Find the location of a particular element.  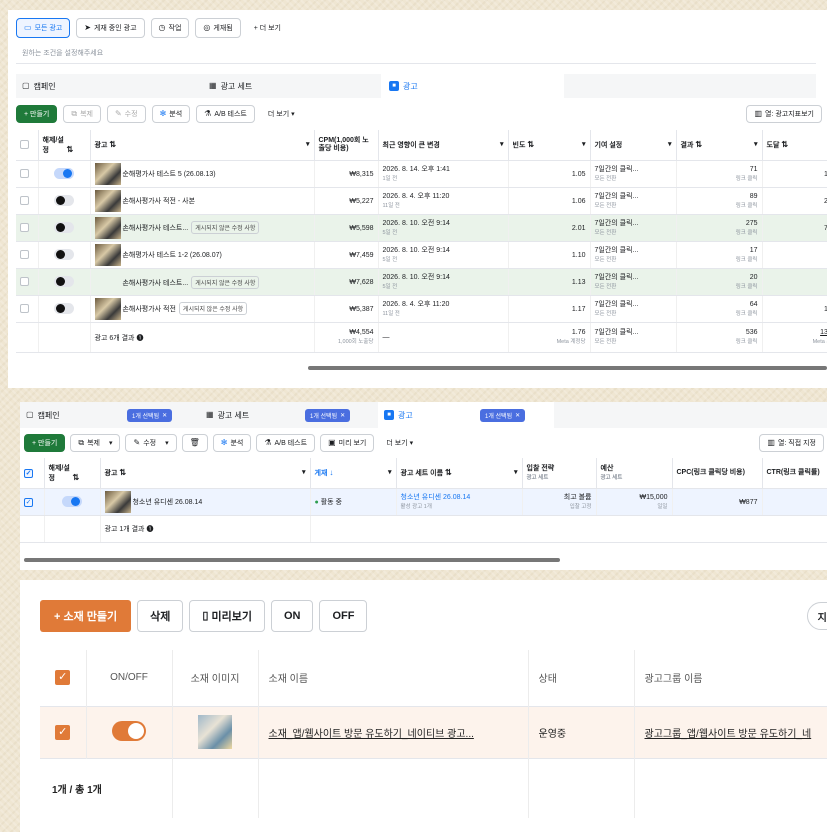

metrics-button: 지표 is located at coordinates (816, 616).